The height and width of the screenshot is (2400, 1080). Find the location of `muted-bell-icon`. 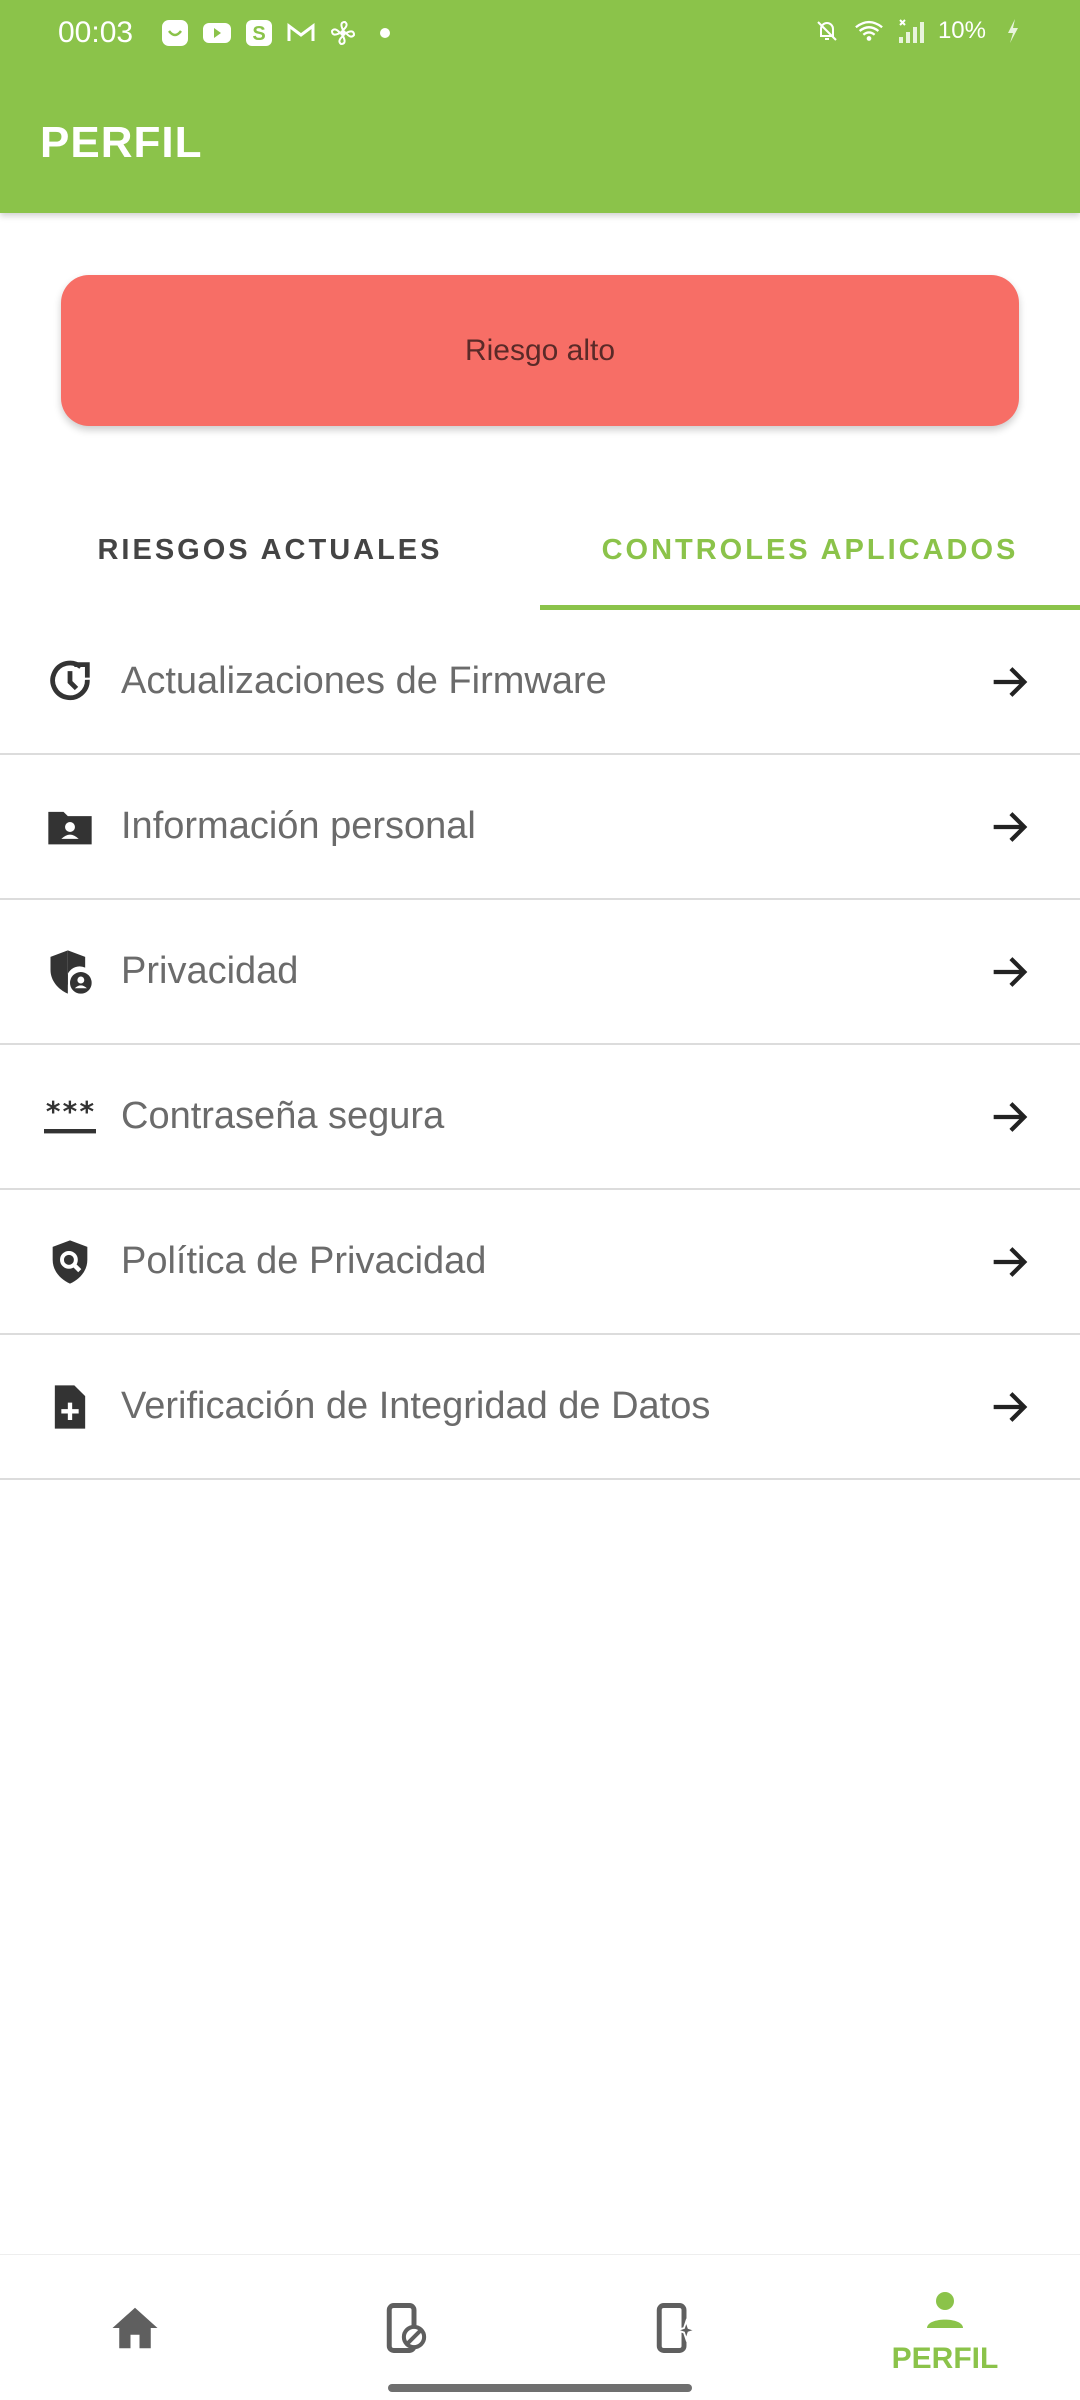

muted-bell-icon is located at coordinates (827, 31).